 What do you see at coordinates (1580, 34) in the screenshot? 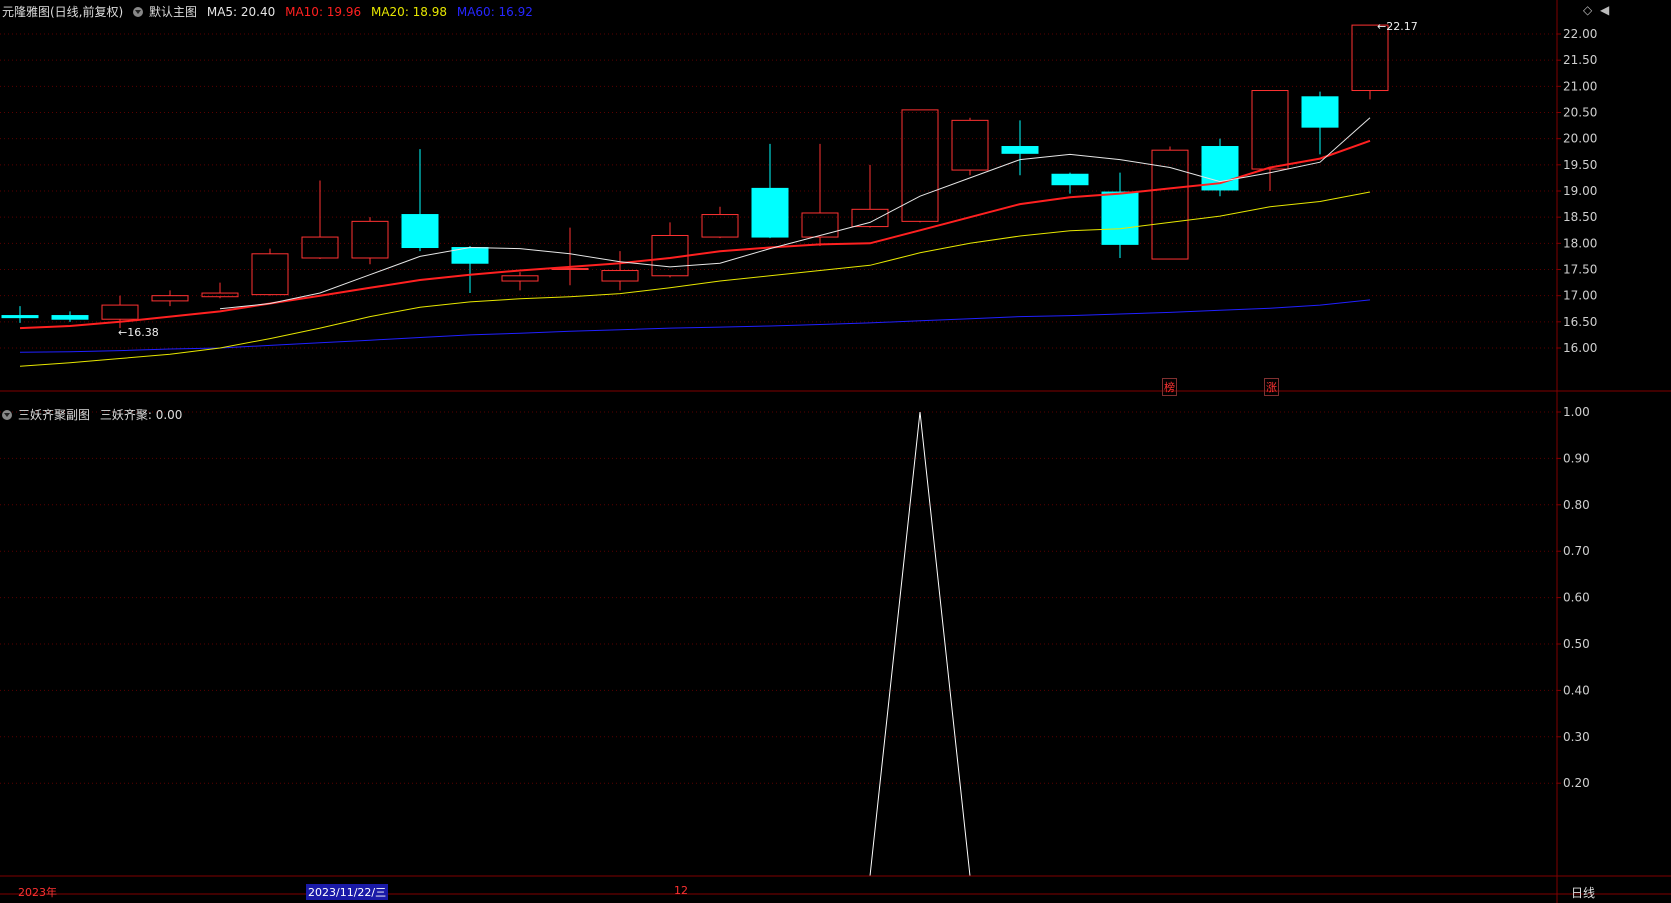
I see `main-tick-label: 22.00` at bounding box center [1580, 34].